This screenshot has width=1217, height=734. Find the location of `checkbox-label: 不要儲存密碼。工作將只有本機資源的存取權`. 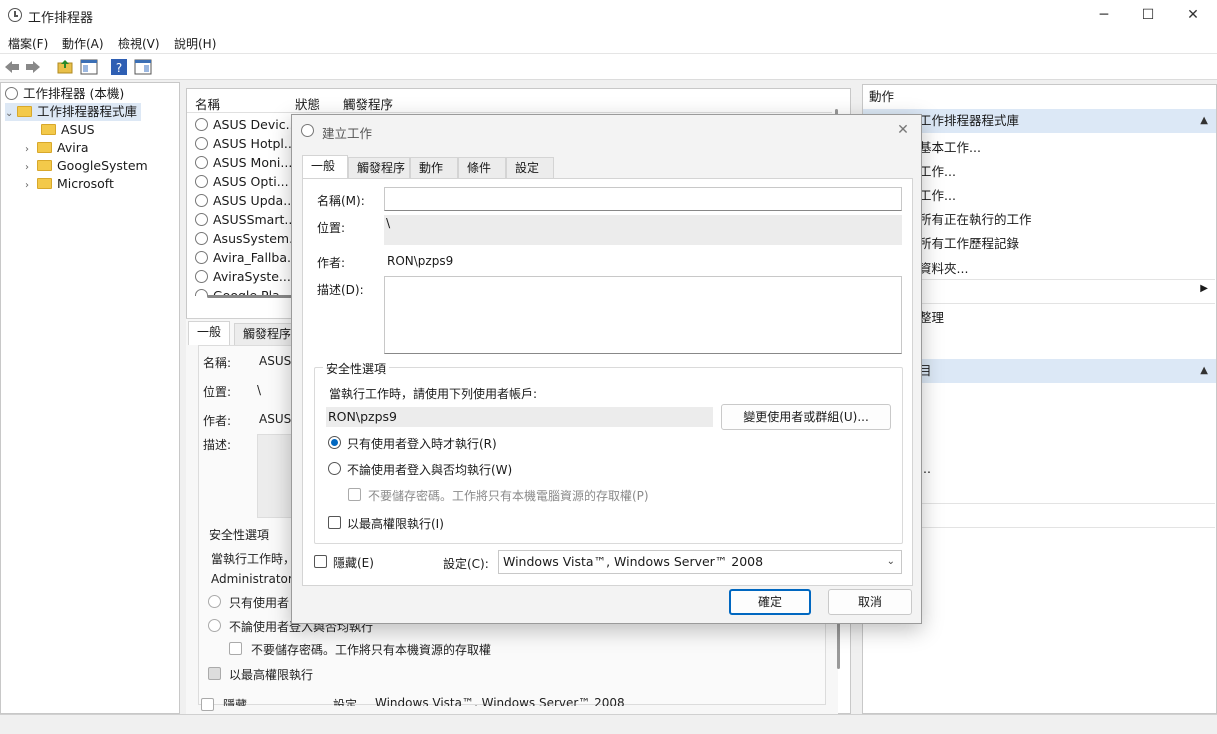

checkbox-label: 不要儲存密碼。工作將只有本機資源的存取權 is located at coordinates (371, 650).